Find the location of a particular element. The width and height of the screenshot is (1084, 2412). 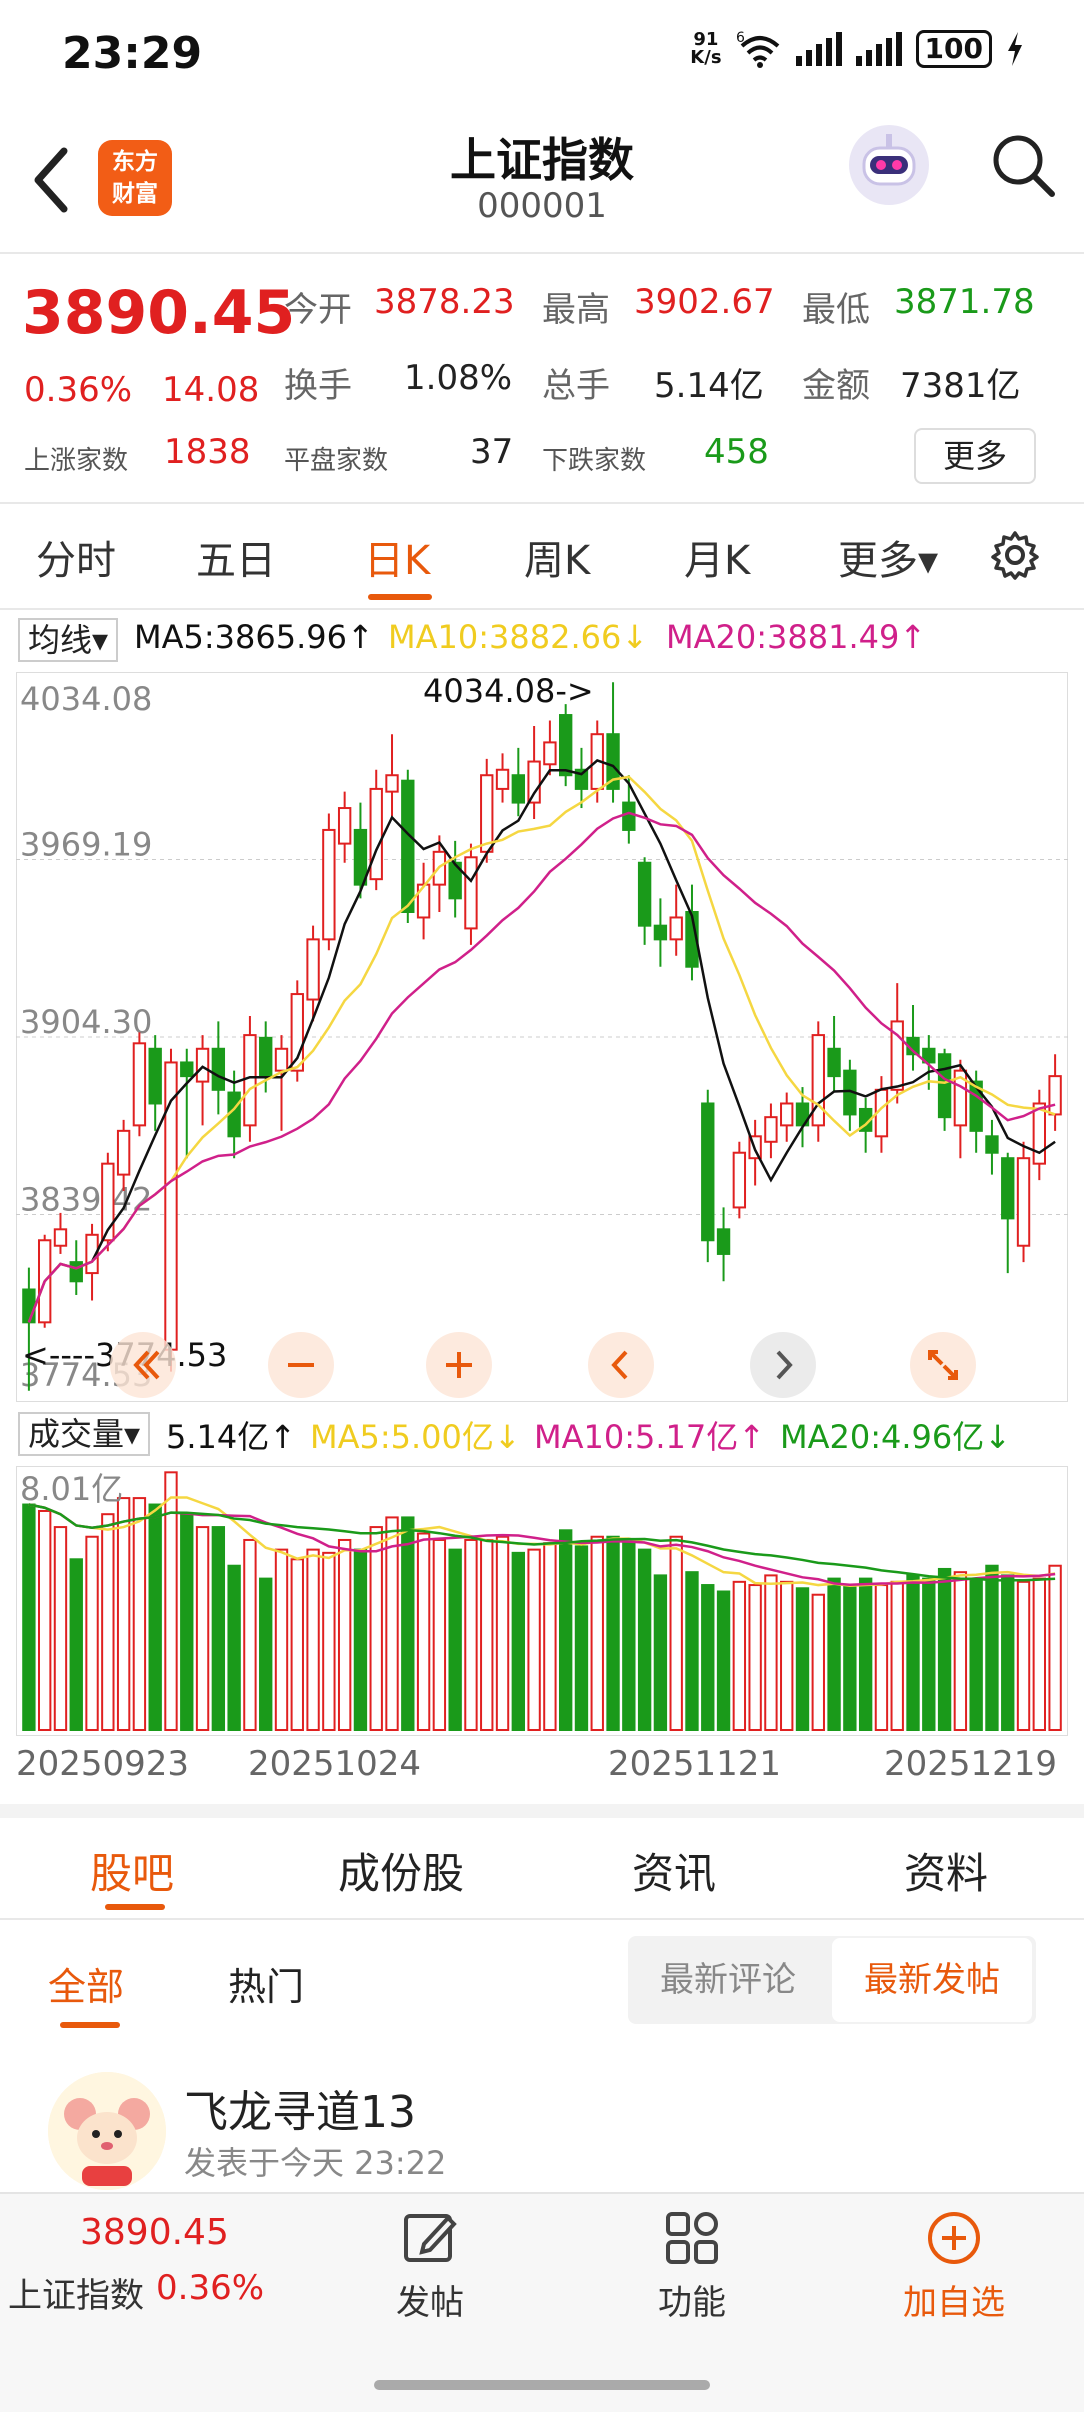

tab-guba: 股吧 is located at coordinates (132, 1870).